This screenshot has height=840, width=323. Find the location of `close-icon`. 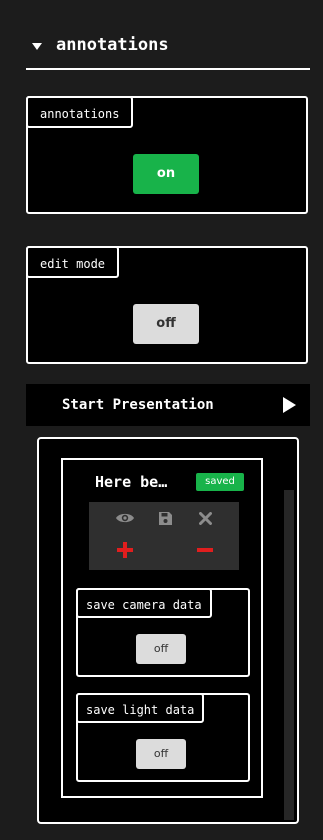

close-icon is located at coordinates (205, 518).